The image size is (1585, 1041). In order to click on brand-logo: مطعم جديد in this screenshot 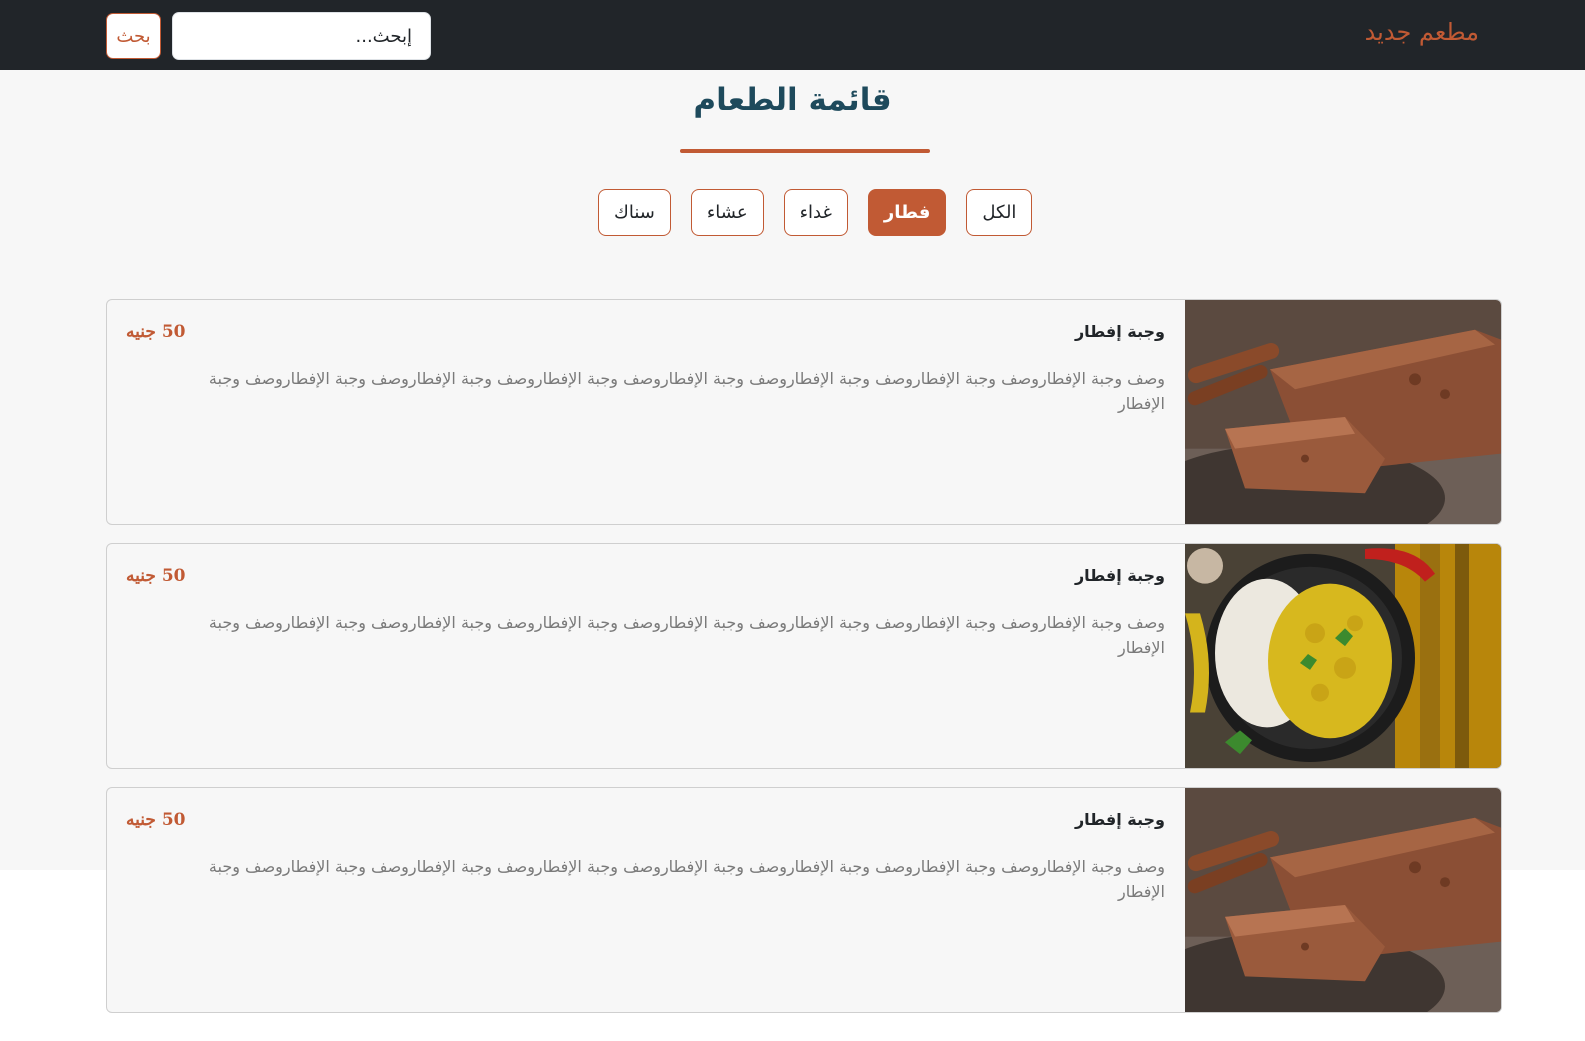, I will do `click(1422, 32)`.